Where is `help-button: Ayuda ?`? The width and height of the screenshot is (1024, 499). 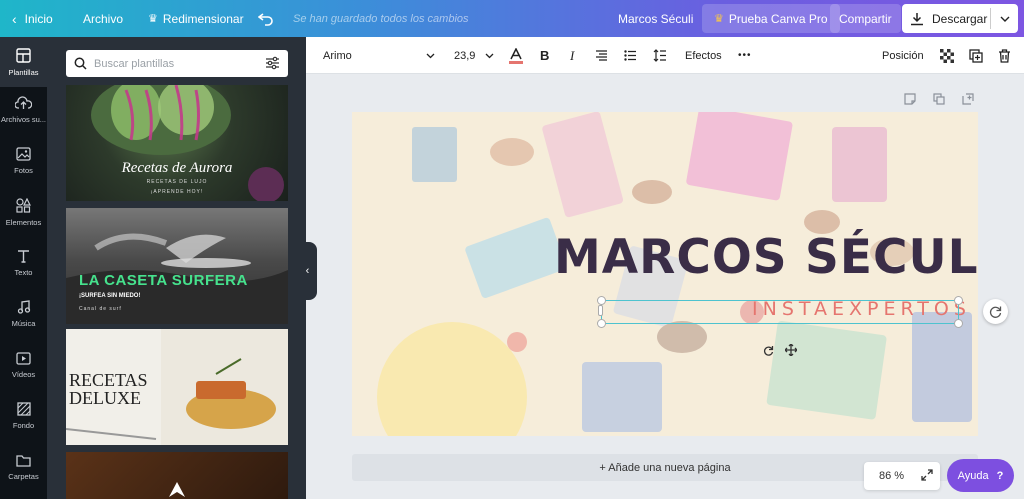
help-button: Ayuda ? is located at coordinates (980, 475).